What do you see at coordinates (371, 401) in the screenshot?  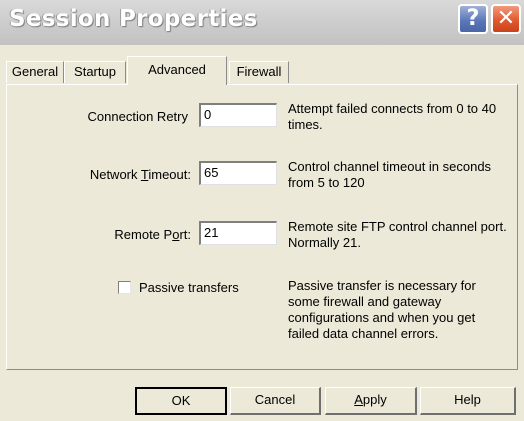 I see `apply-button: Apply` at bounding box center [371, 401].